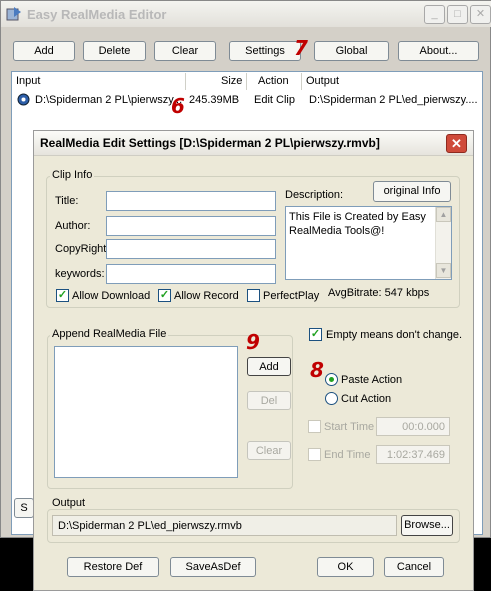  I want to click on scroll-down-icon: ▼, so click(443, 270).